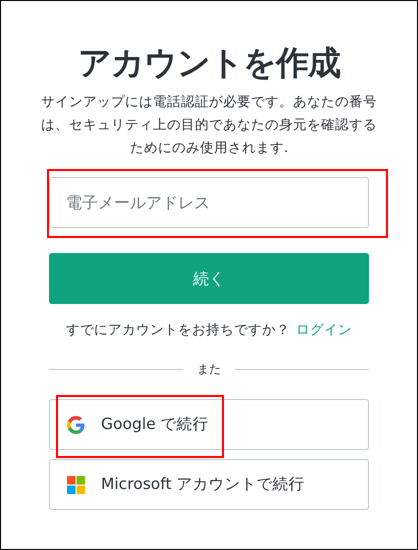  I want to click on provider-button: Microsoft アカウントで続行, so click(209, 484).